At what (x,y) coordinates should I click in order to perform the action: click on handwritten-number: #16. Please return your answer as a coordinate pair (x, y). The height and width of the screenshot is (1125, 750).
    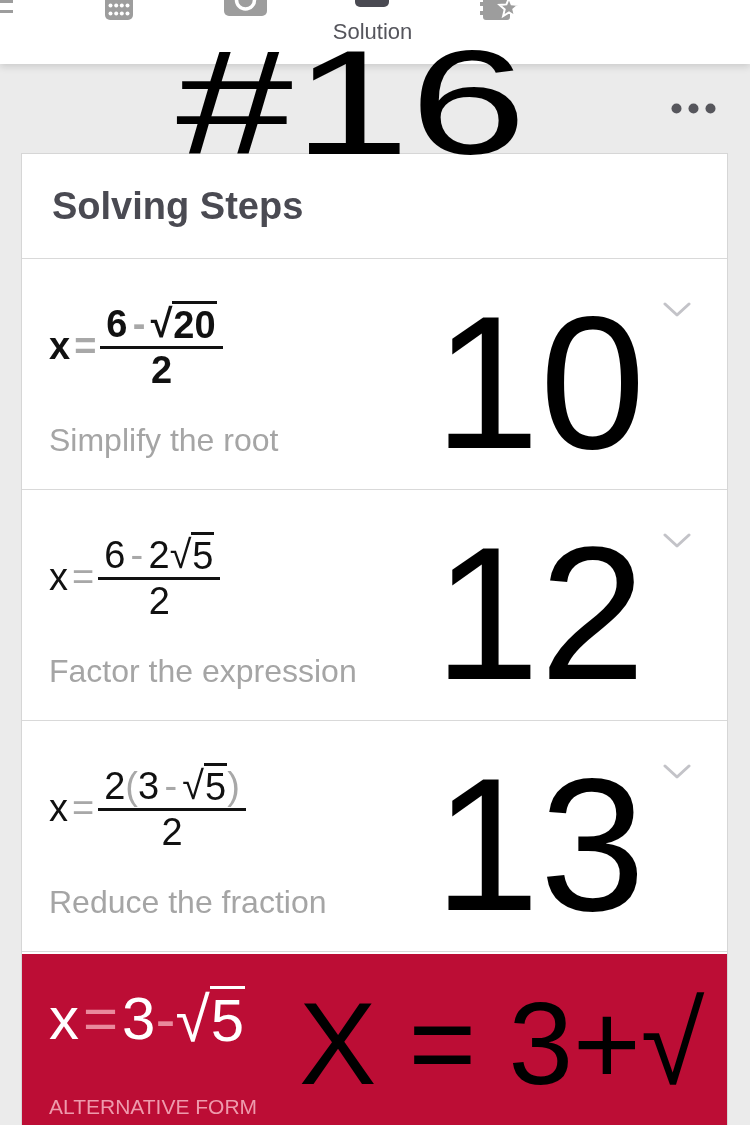
    Looking at the image, I should click on (351, 102).